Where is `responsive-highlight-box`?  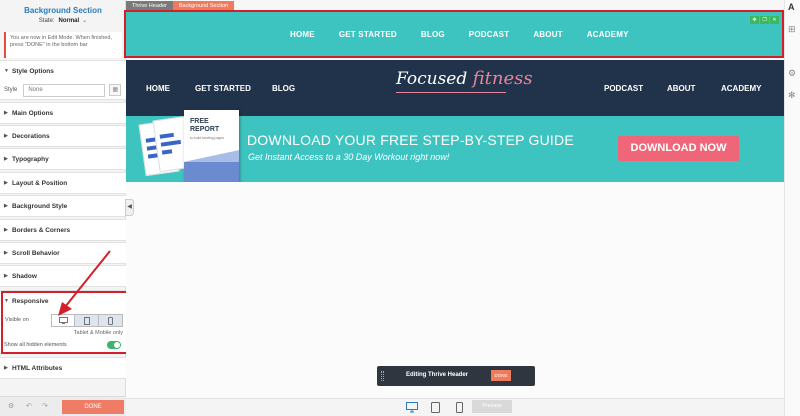 responsive-highlight-box is located at coordinates (65, 322).